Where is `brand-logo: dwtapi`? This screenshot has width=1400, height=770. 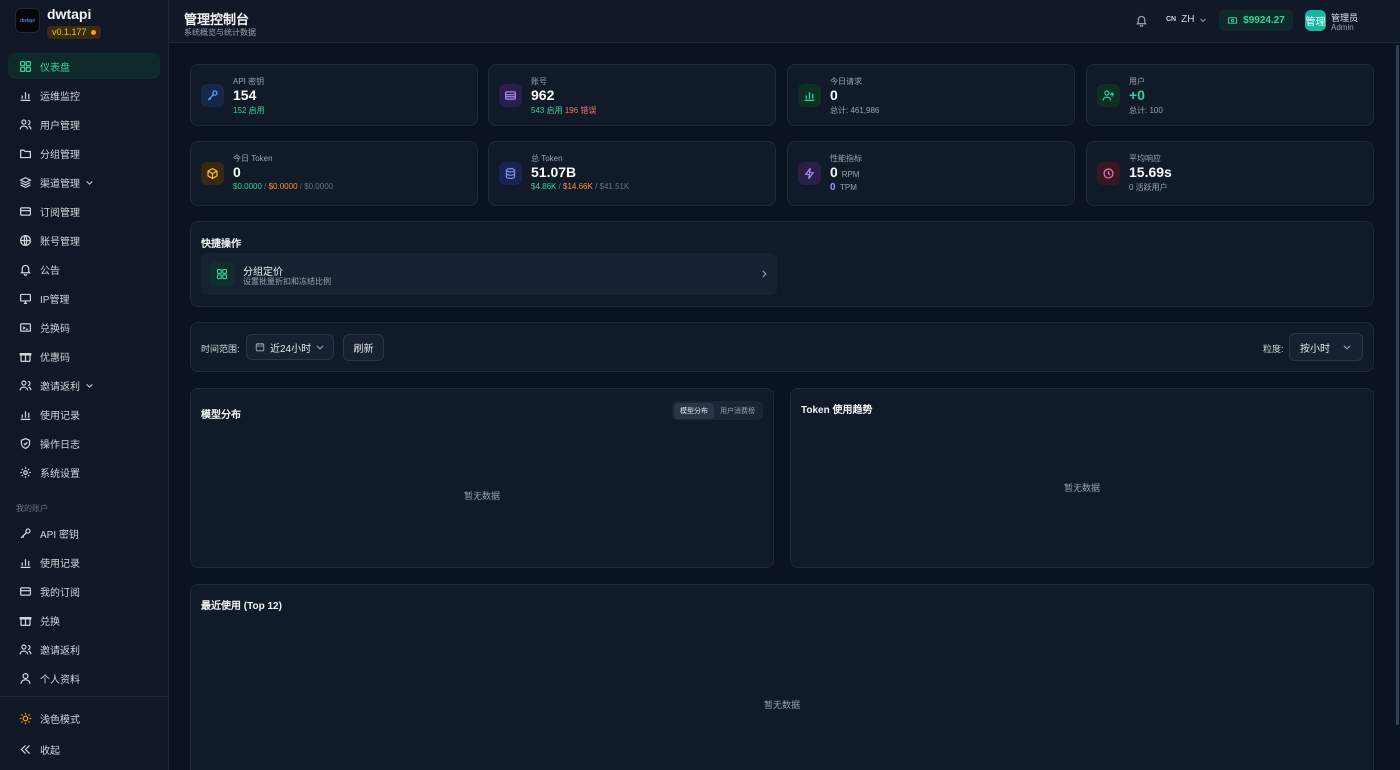 brand-logo: dwtapi is located at coordinates (27, 20).